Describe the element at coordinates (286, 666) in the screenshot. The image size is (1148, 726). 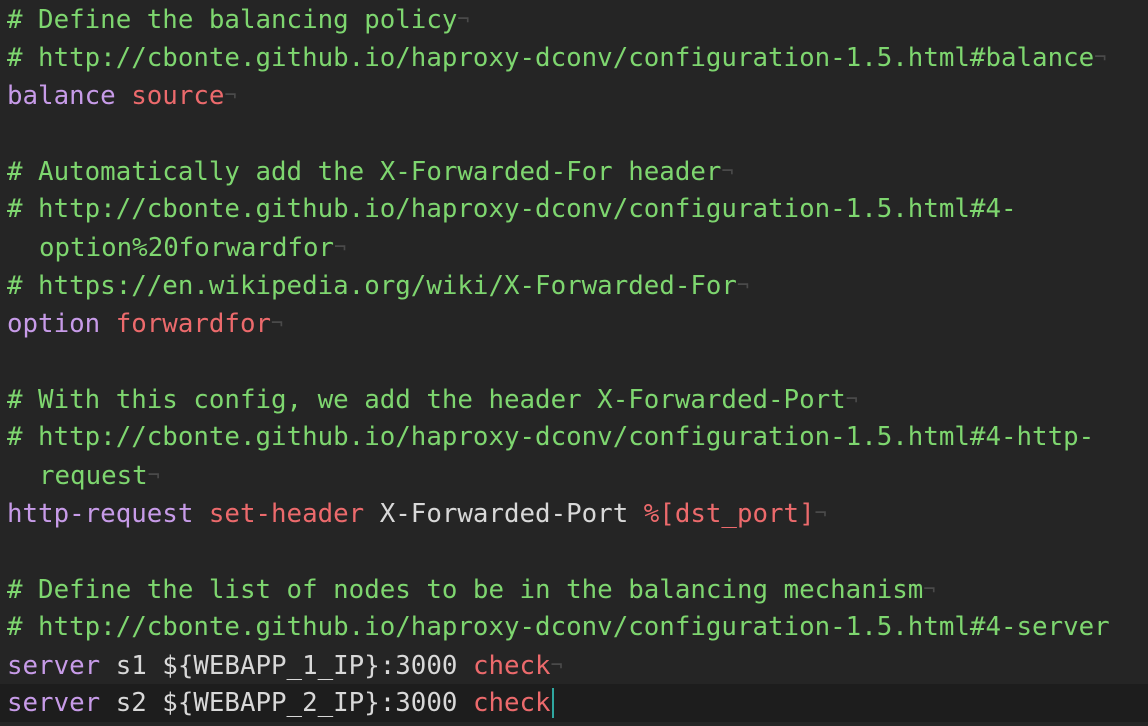
I see `server-args: s1 ${WEBAPP_1_IP}:3000` at that location.